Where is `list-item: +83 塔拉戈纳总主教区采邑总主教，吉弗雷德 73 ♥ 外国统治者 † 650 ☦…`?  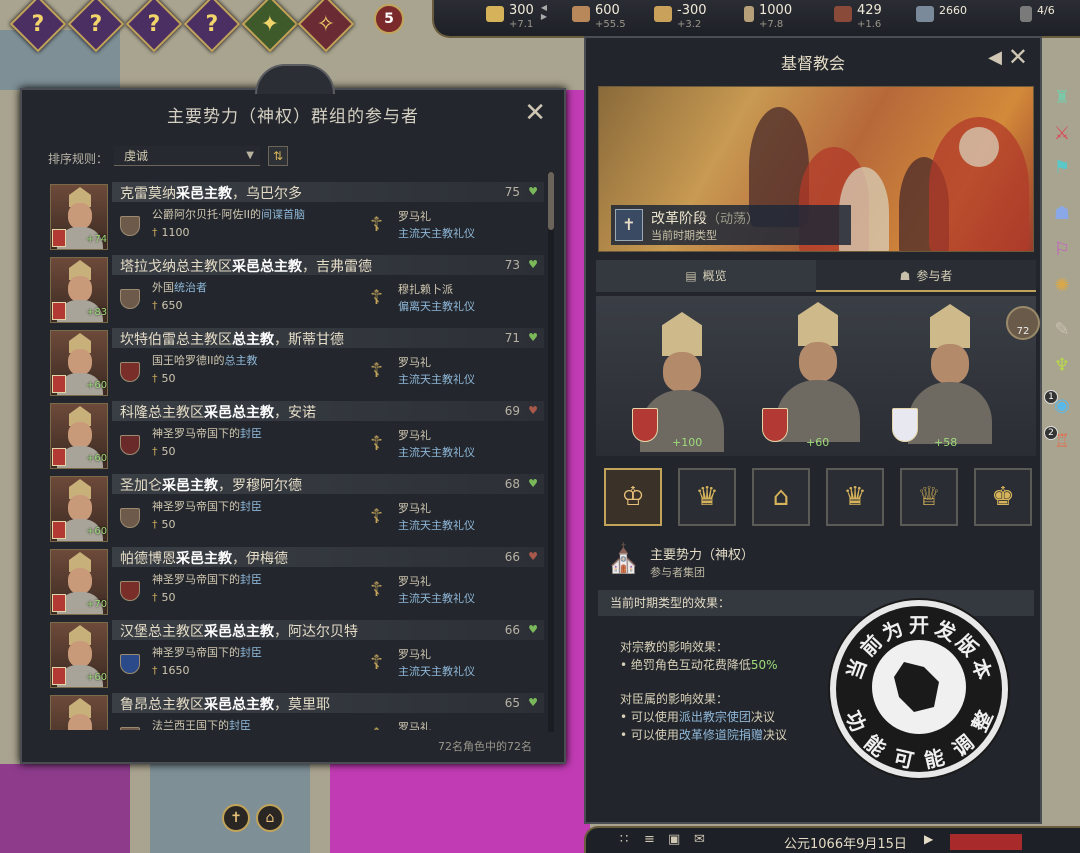 list-item: +83 塔拉戈纳总主教区采邑总主教，吉弗雷德 73 ♥ 外国统治者 † 650 ☦… is located at coordinates (296, 291).